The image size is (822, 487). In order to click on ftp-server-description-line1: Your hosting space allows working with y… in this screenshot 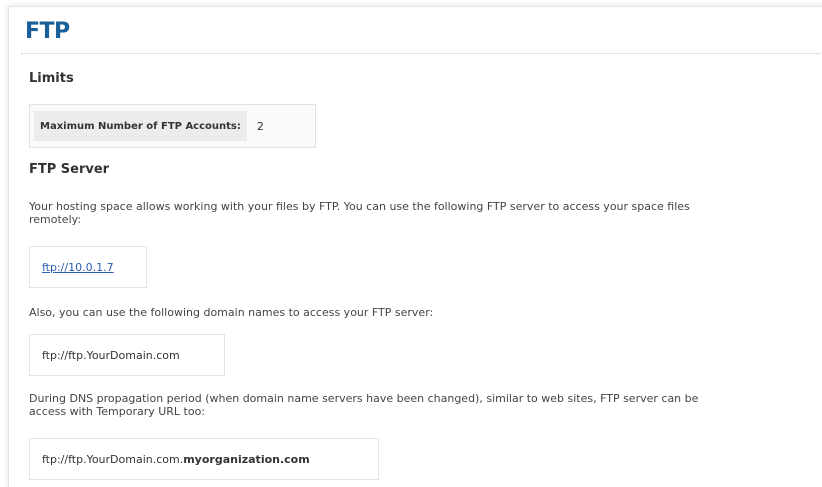, I will do `click(359, 206)`.